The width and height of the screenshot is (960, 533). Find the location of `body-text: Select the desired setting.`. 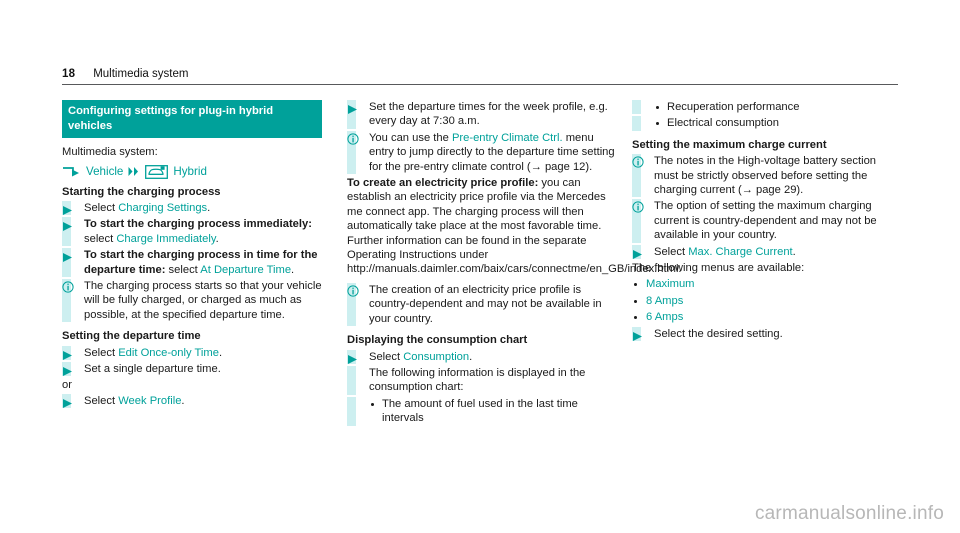

body-text: Select the desired setting. is located at coordinates (718, 333).